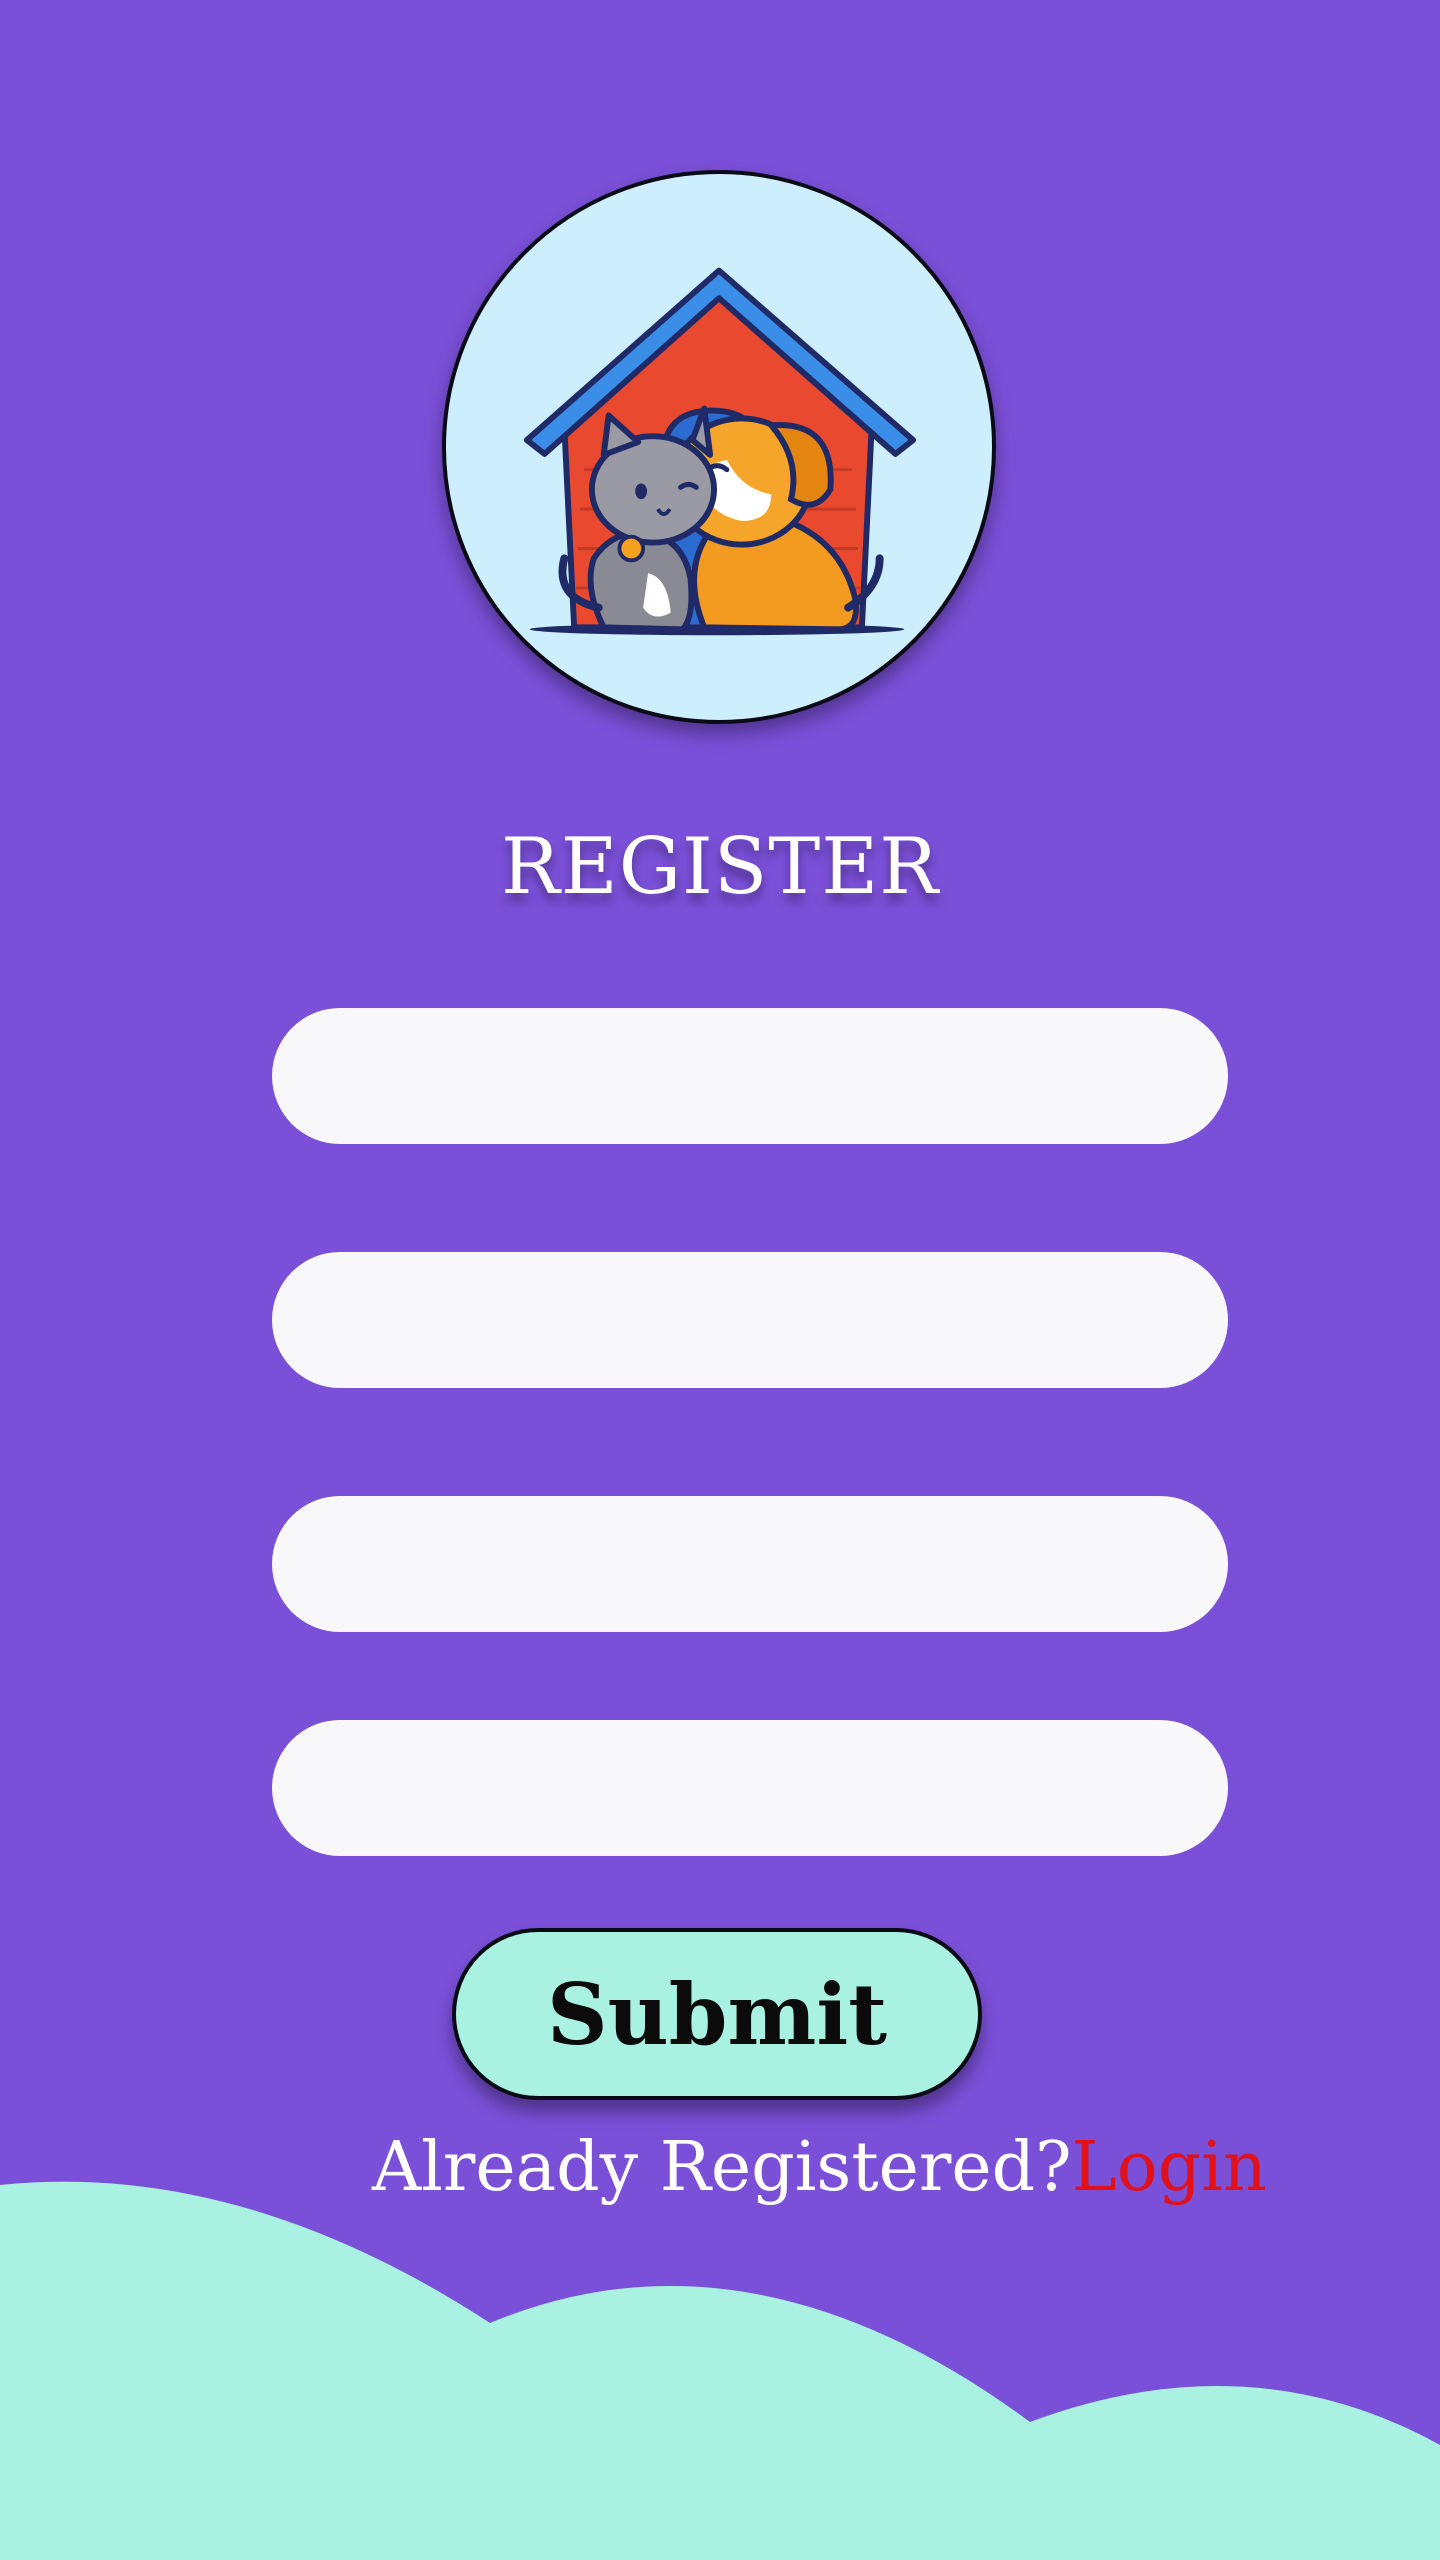 The width and height of the screenshot is (1440, 2560). What do you see at coordinates (1169, 2167) in the screenshot?
I see `login-link: Login` at bounding box center [1169, 2167].